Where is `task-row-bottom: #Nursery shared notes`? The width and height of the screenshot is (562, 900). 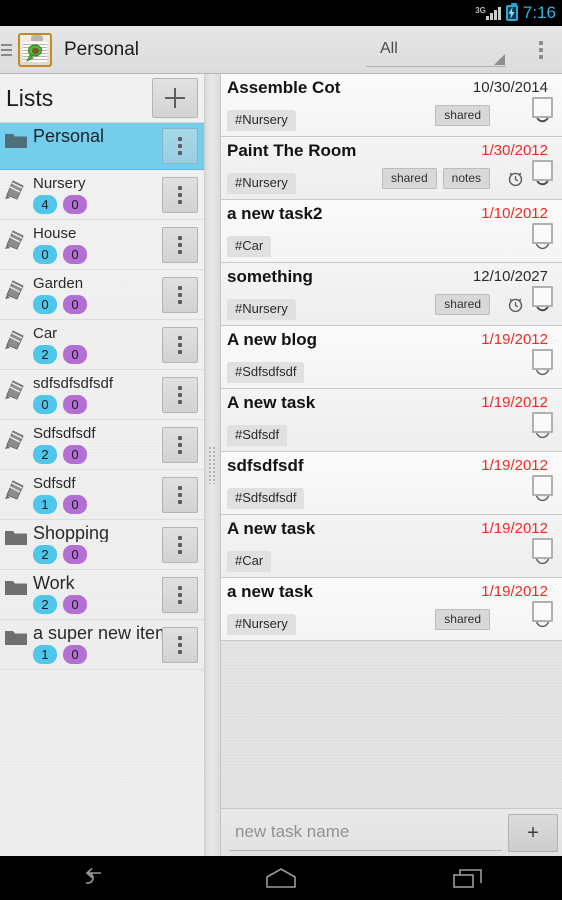 task-row-bottom: #Nursery shared notes is located at coordinates (391, 178).